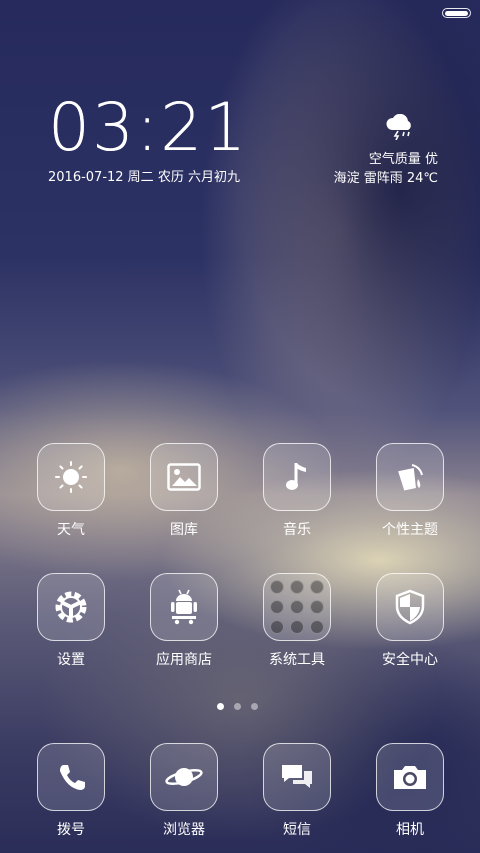  Describe the element at coordinates (184, 477) in the screenshot. I see `gallery-icon` at that location.